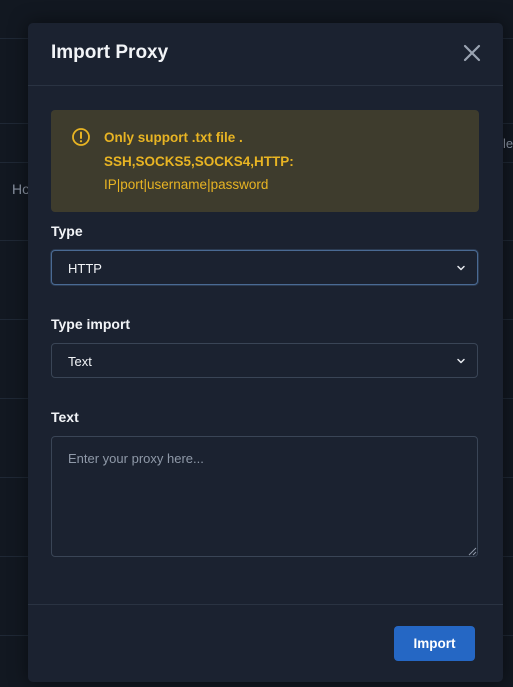  I want to click on proxy-text-input, so click(264, 496).